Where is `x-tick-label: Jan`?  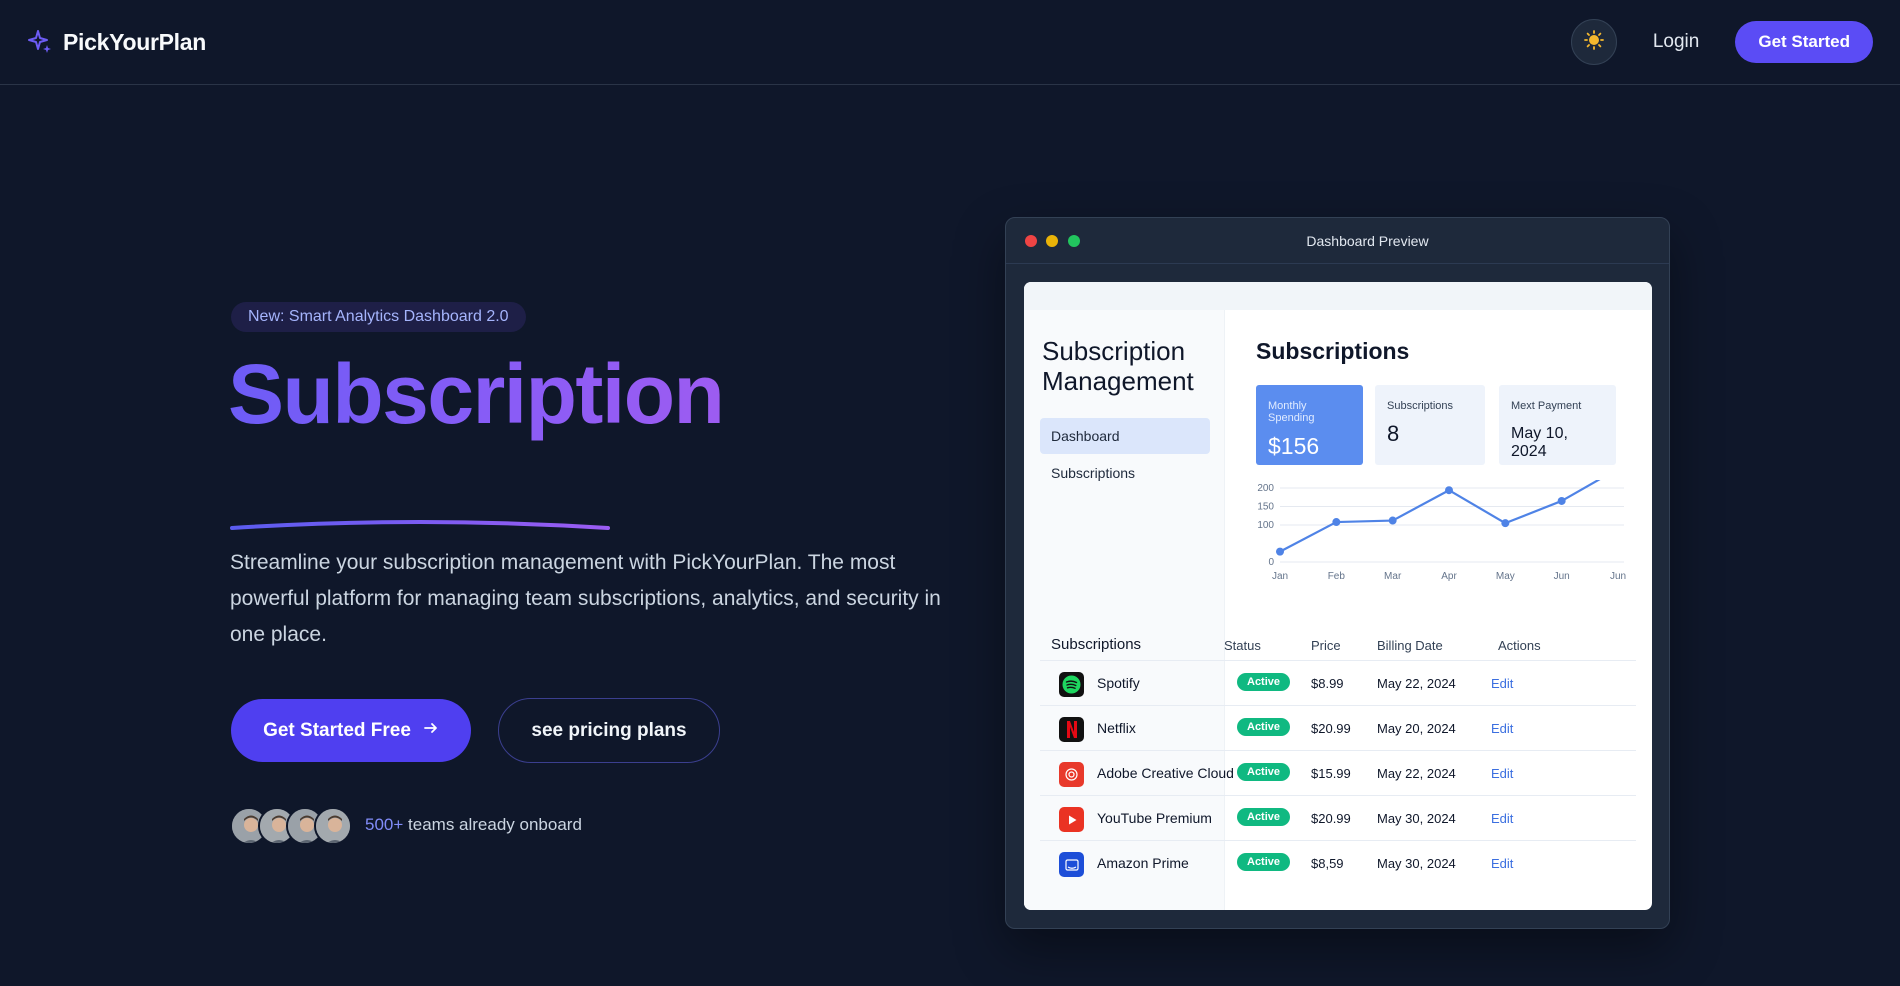
x-tick-label: Jan is located at coordinates (1280, 576).